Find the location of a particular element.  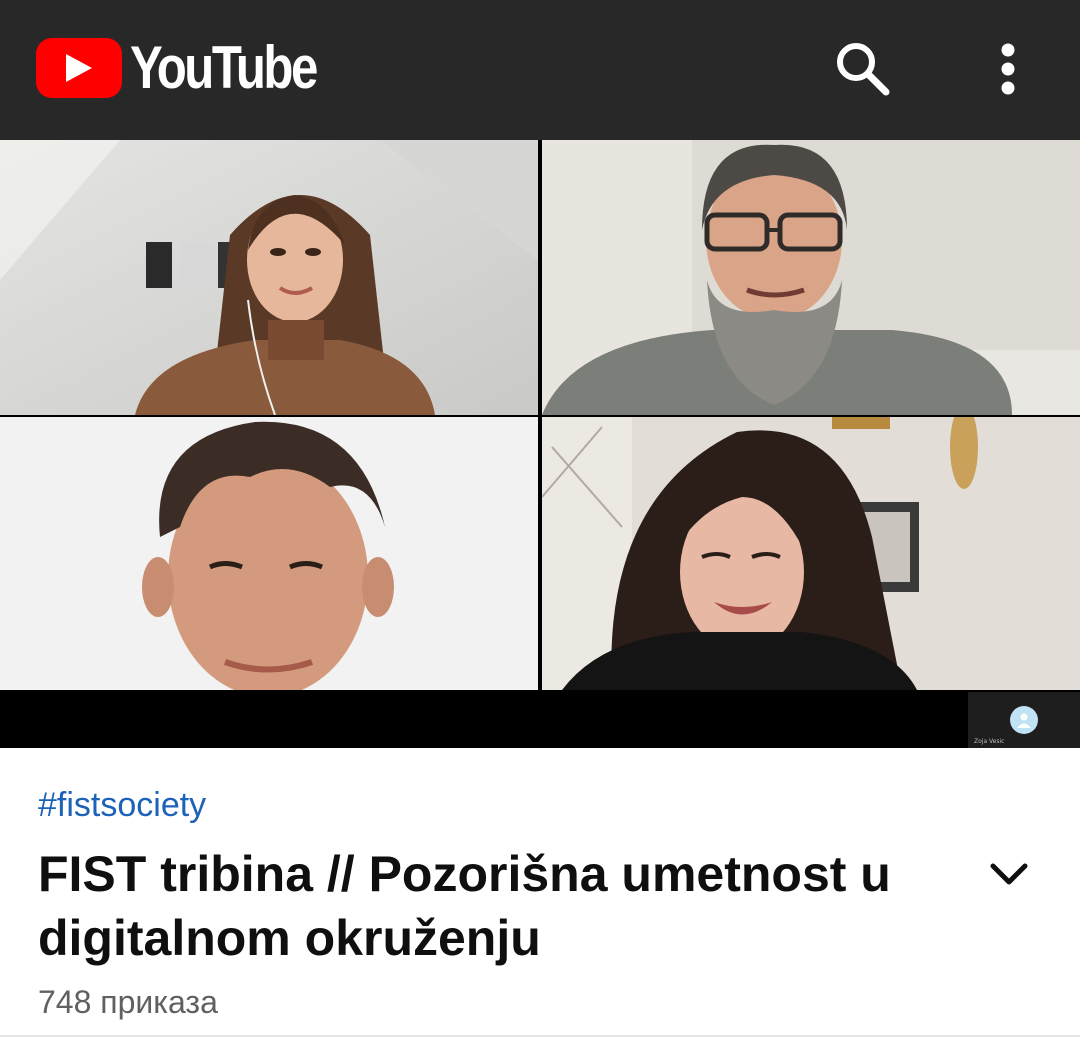

youtube-logo: YouTube is located at coordinates (196, 68).